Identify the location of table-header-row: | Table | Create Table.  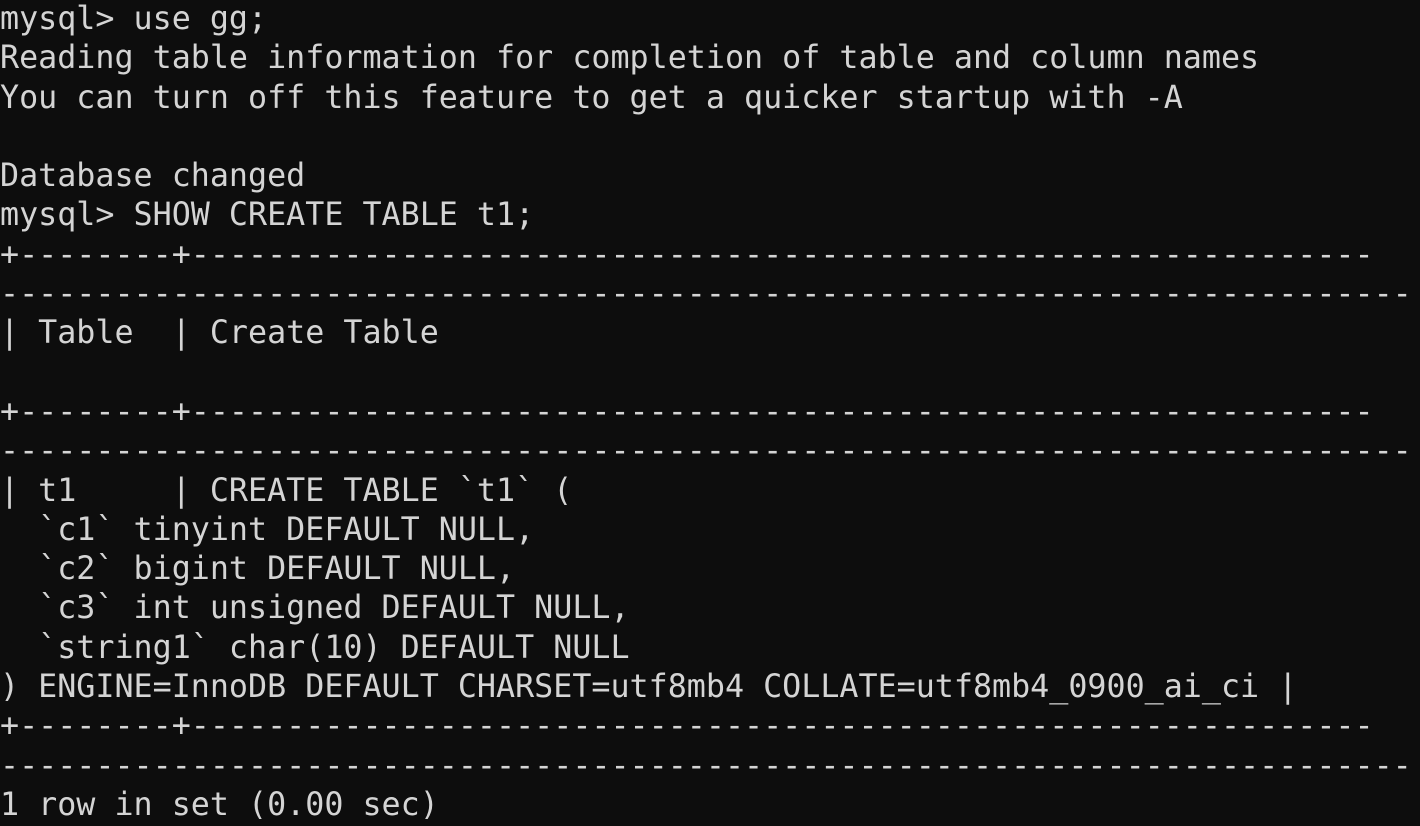
(219, 333).